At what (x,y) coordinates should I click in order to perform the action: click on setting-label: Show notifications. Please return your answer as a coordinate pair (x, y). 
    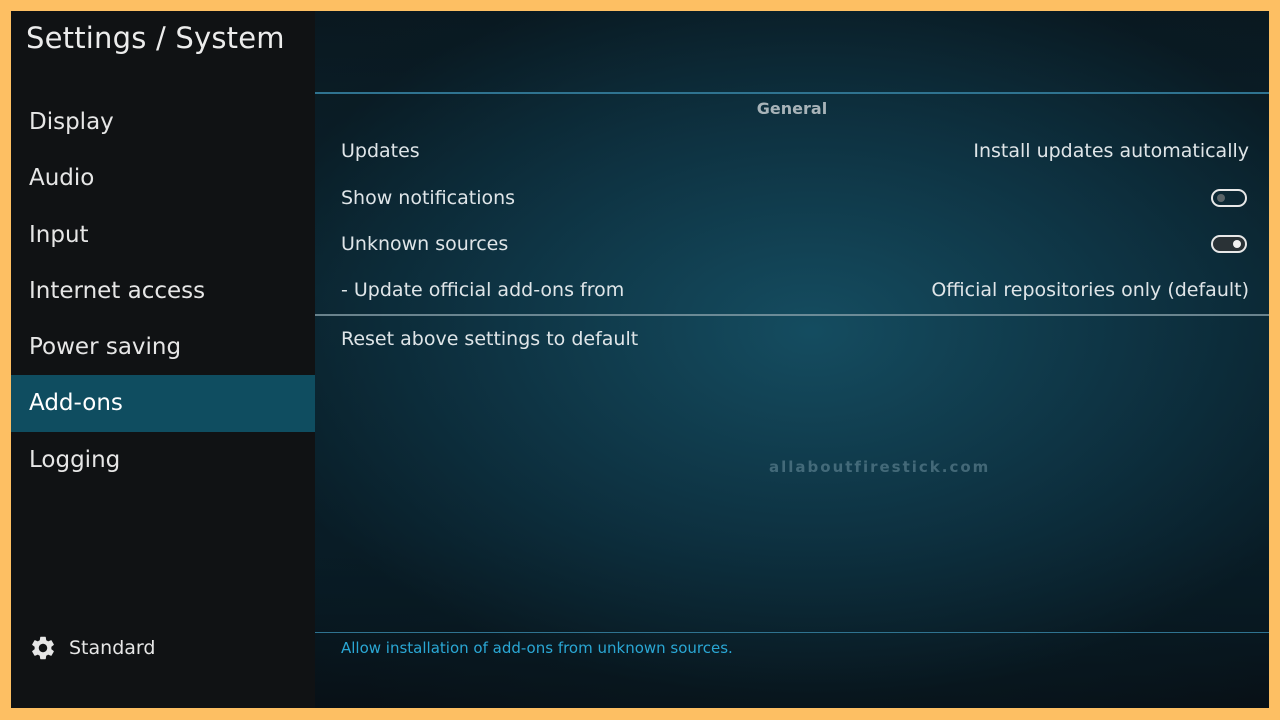
    Looking at the image, I should click on (428, 198).